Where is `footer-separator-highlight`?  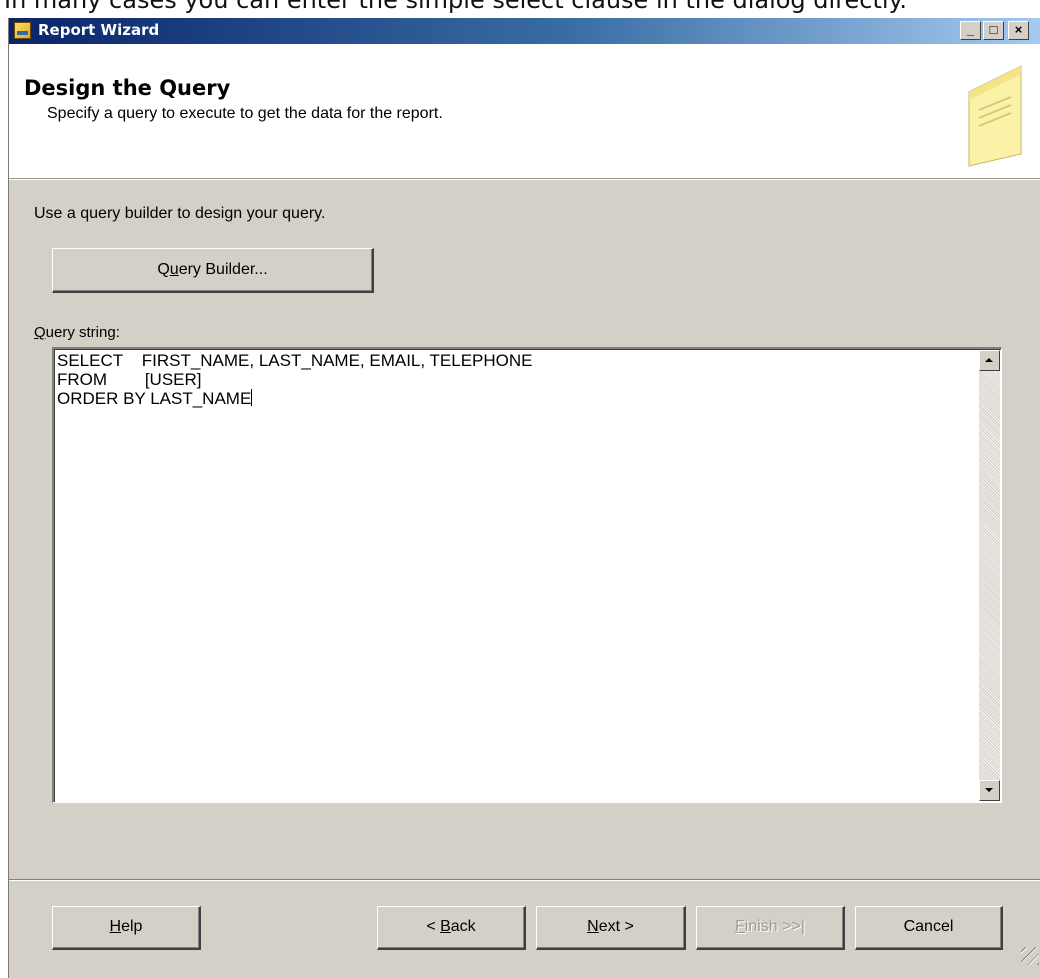 footer-separator-highlight is located at coordinates (524, 880).